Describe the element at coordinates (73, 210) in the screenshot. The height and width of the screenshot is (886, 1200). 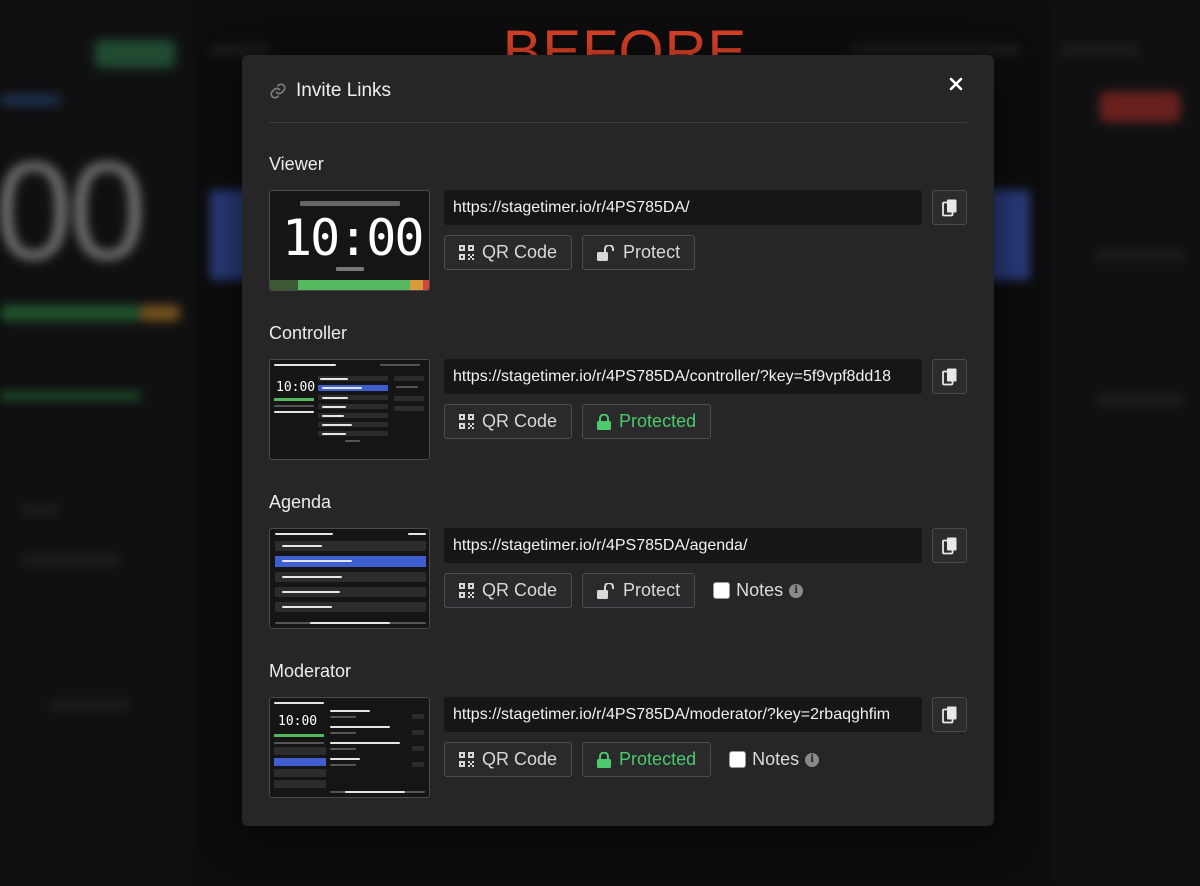
I see `background-timer-display: :00` at that location.